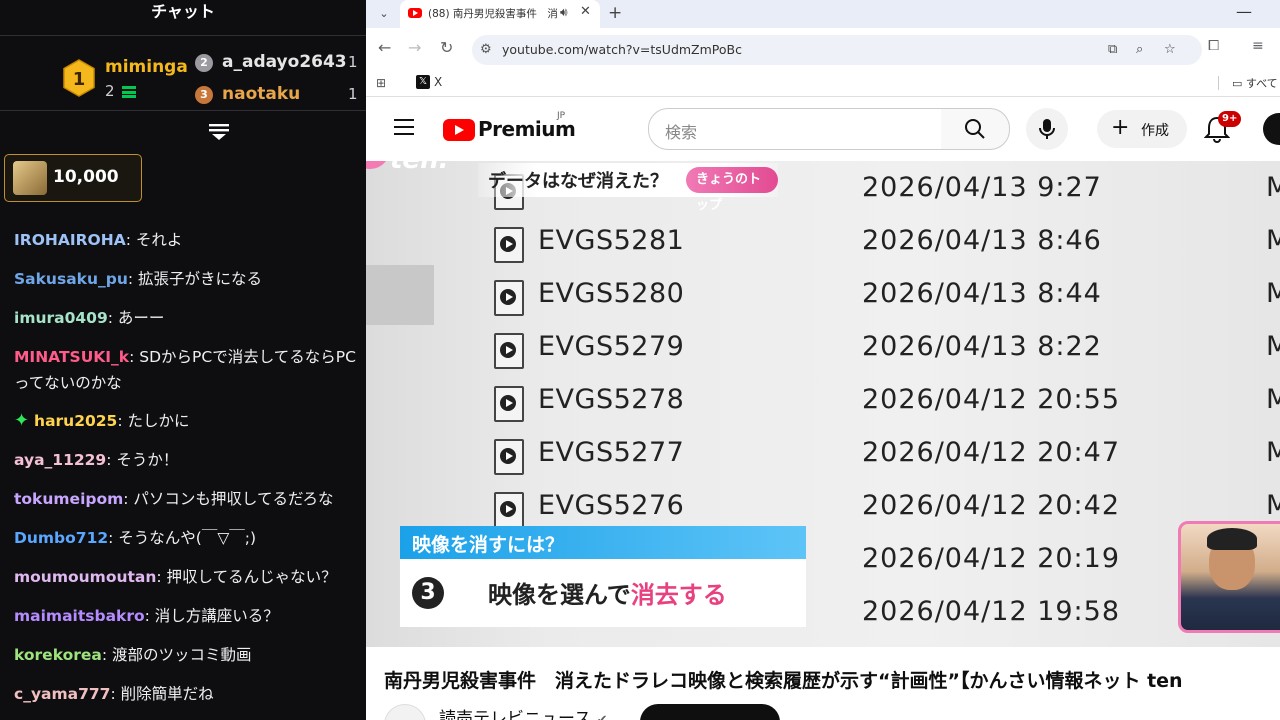 The image size is (1280, 720). I want to click on voice-search-button, so click(1047, 129).